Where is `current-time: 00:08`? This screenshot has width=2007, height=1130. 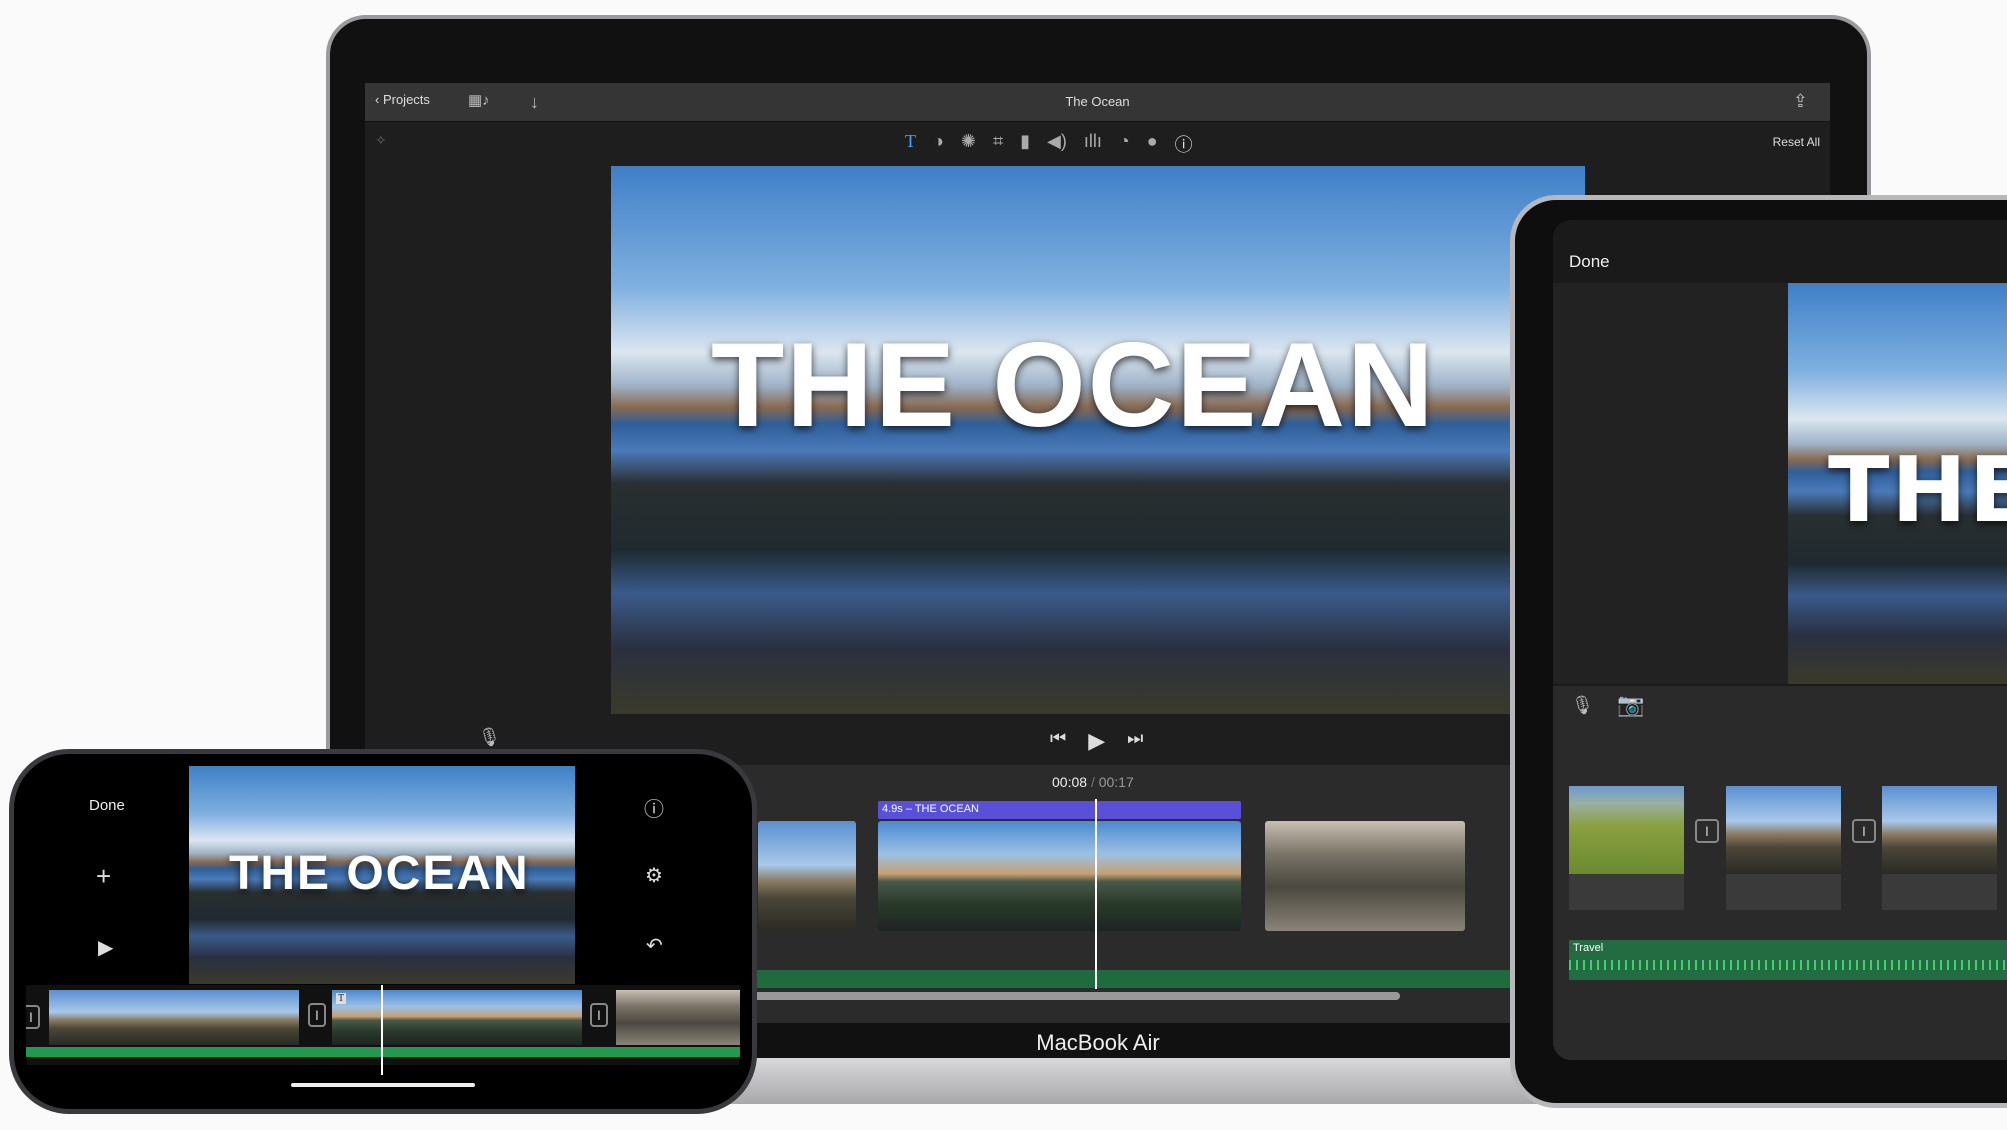 current-time: 00:08 is located at coordinates (1070, 782).